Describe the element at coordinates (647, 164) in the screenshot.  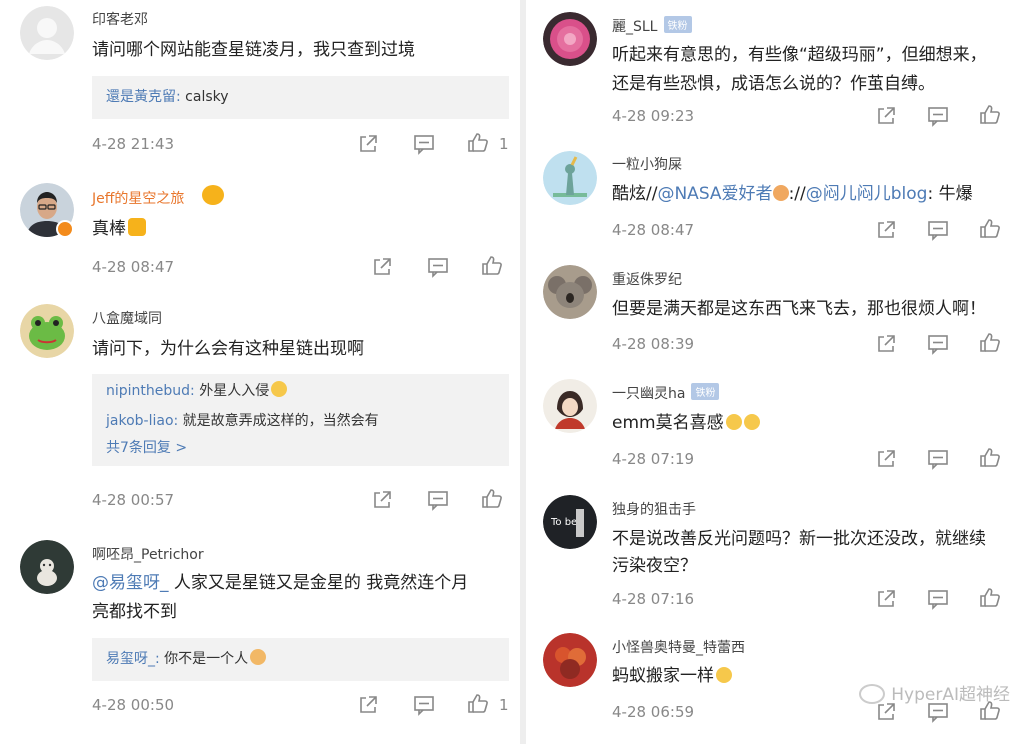
I see `username: 一粒小狗屎` at that location.